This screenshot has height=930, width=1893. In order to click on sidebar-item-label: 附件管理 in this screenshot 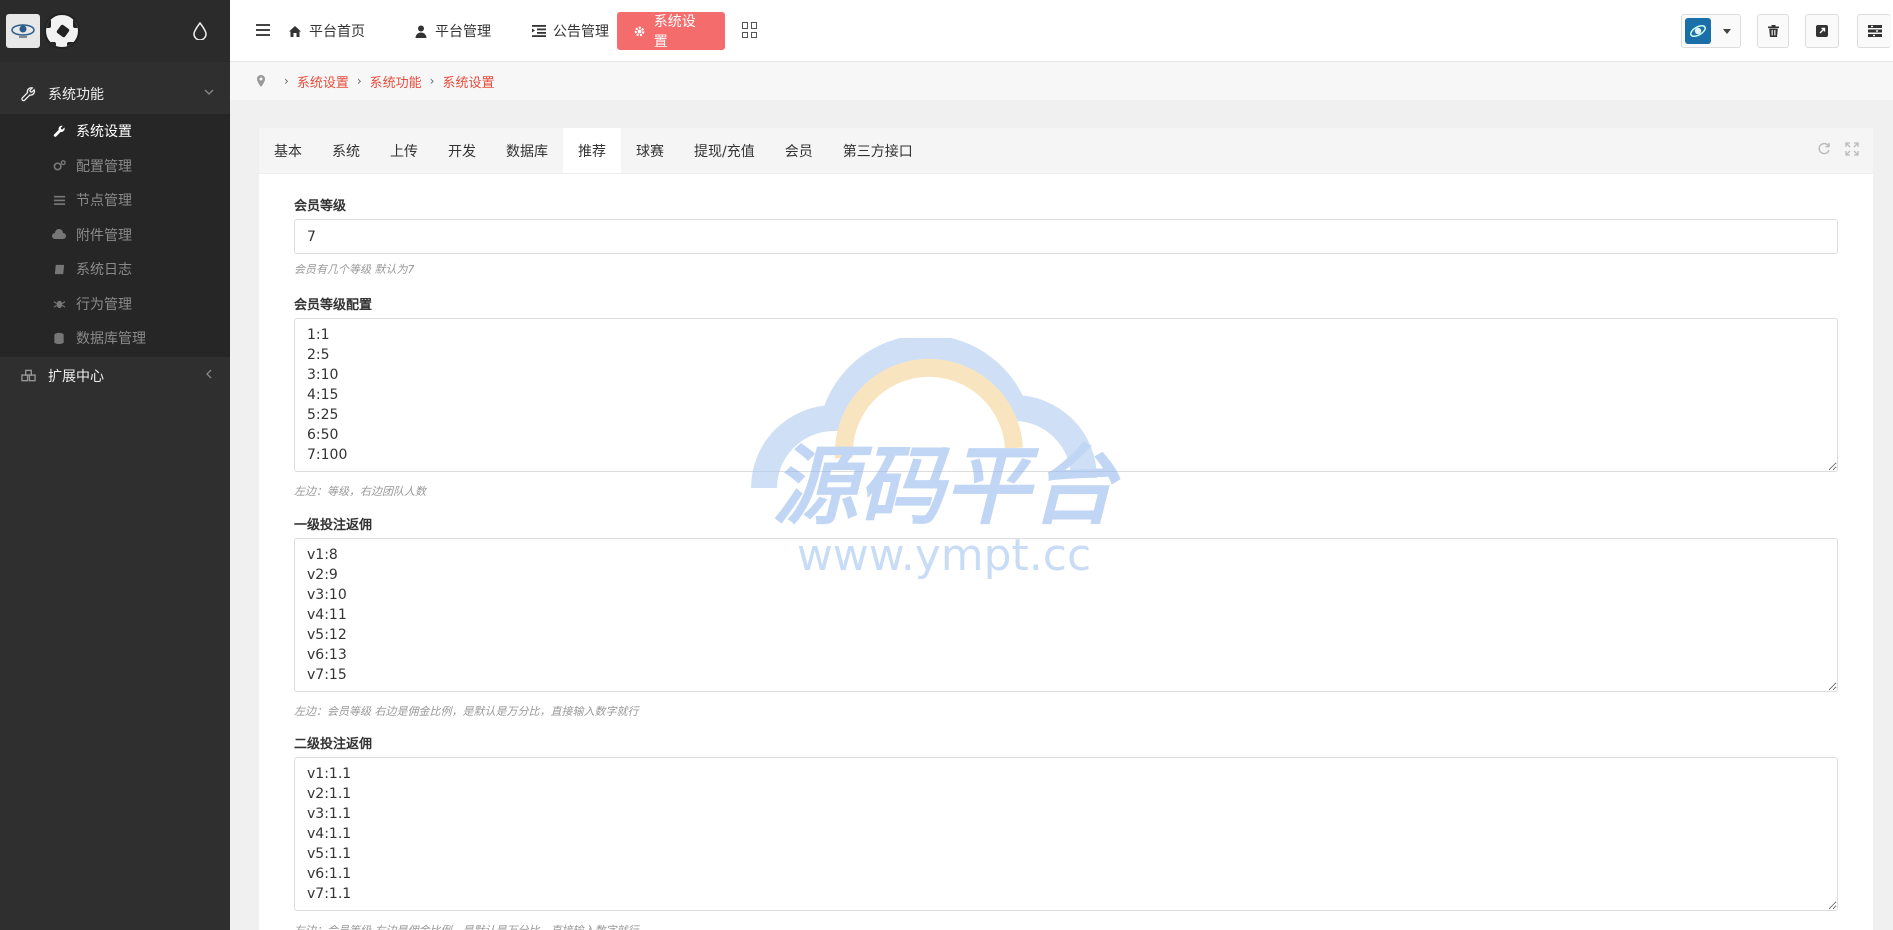, I will do `click(104, 235)`.